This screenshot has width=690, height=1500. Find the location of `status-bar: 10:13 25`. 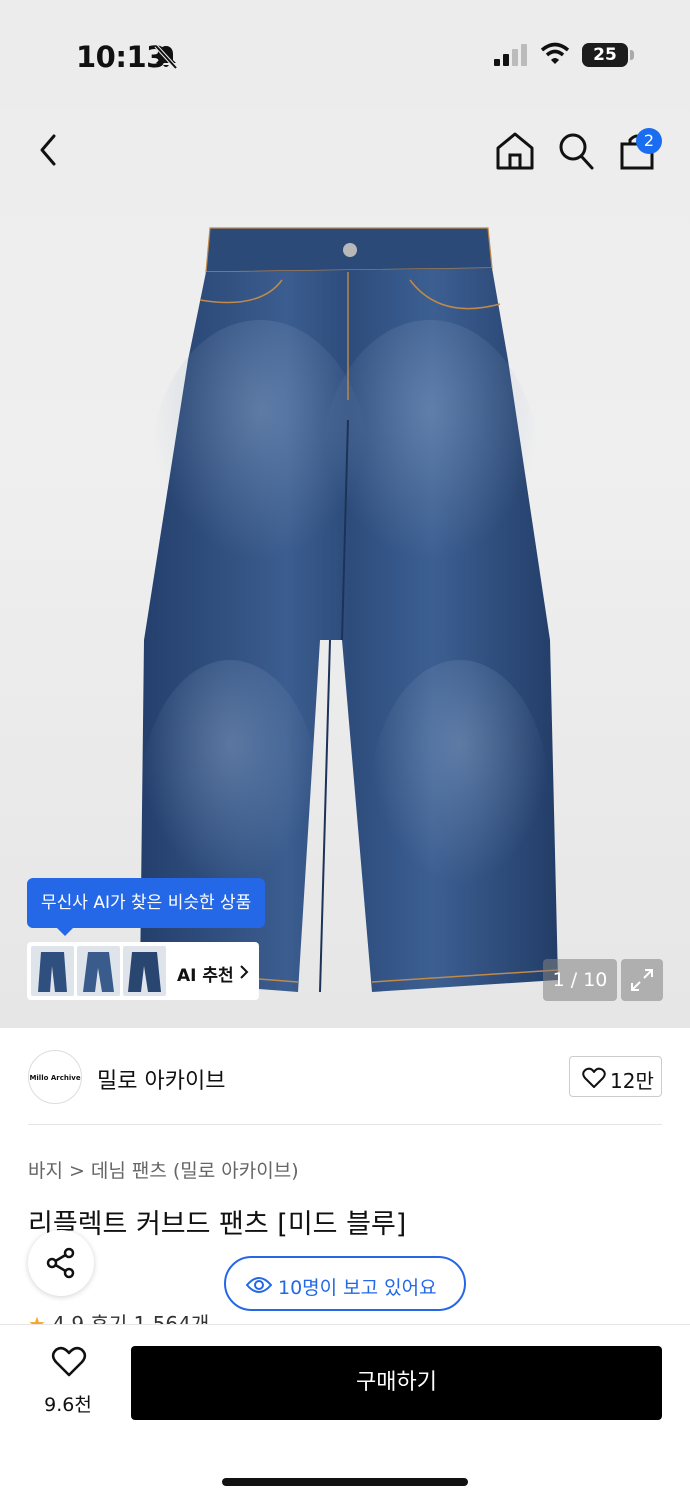

status-bar: 10:13 25 is located at coordinates (345, 55).